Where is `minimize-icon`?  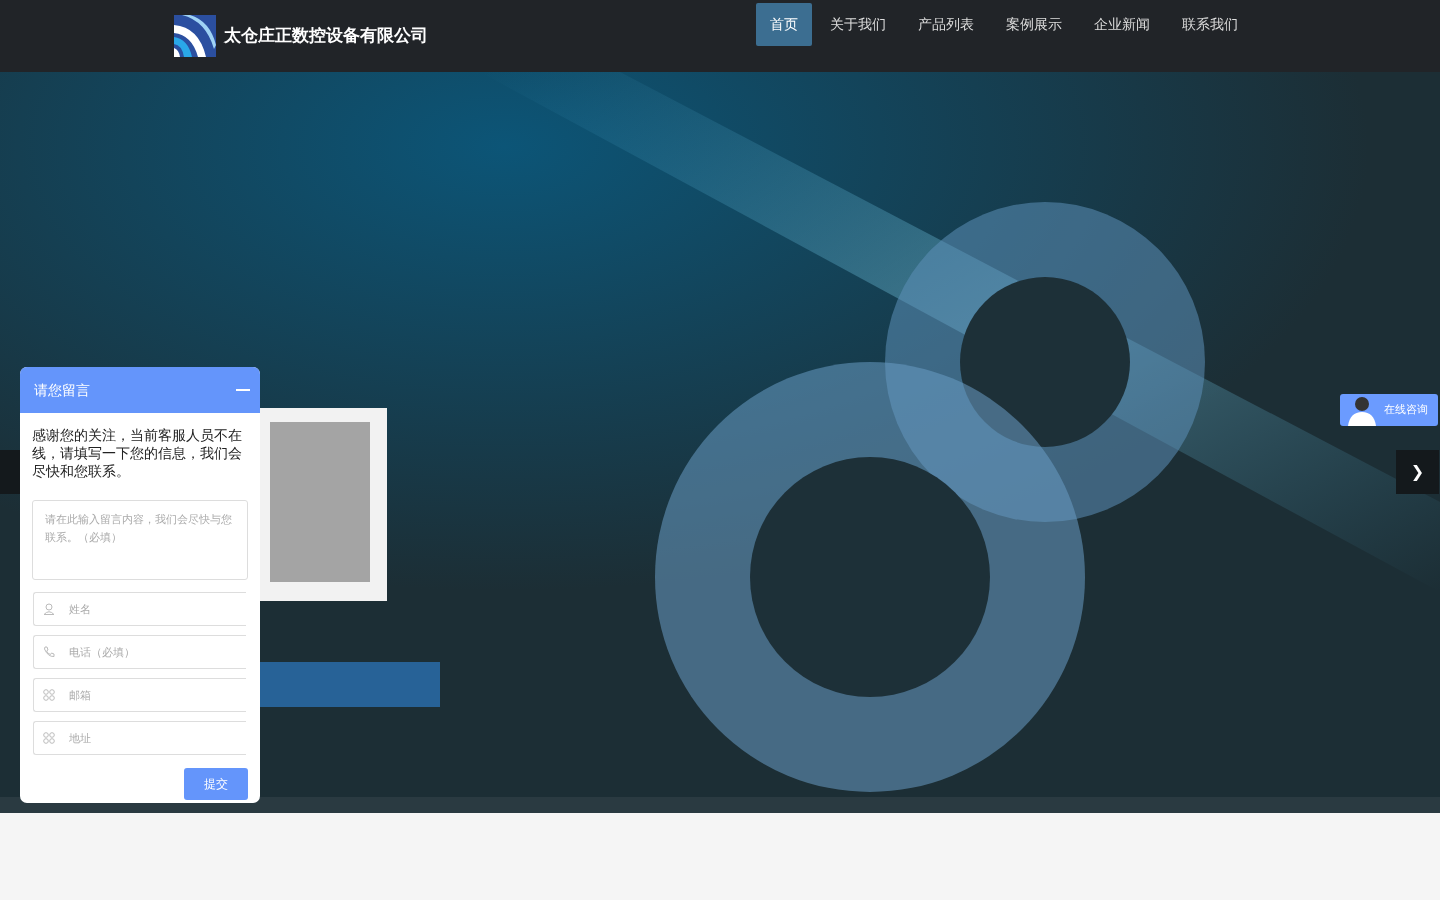 minimize-icon is located at coordinates (243, 390).